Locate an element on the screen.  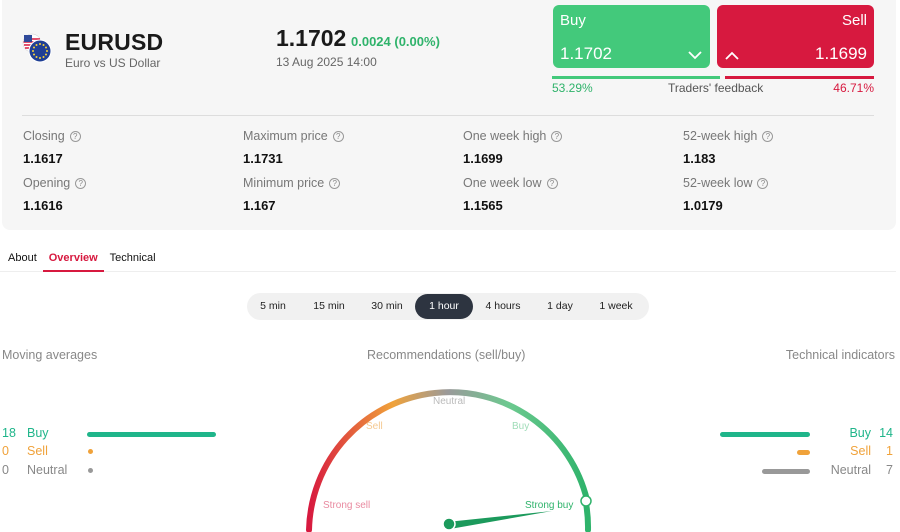
sell-label: Sell is located at coordinates (854, 20).